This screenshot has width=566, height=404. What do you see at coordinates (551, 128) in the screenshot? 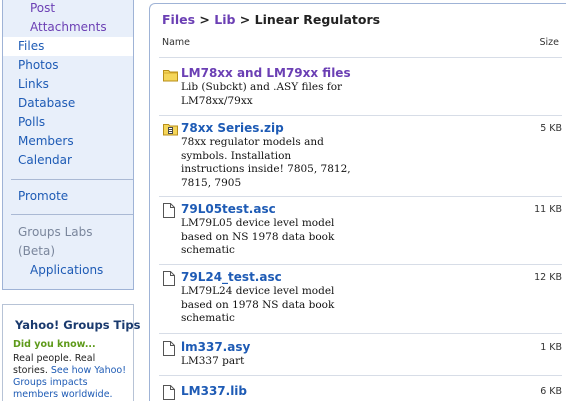
I see `file-size: 5 KB` at bounding box center [551, 128].